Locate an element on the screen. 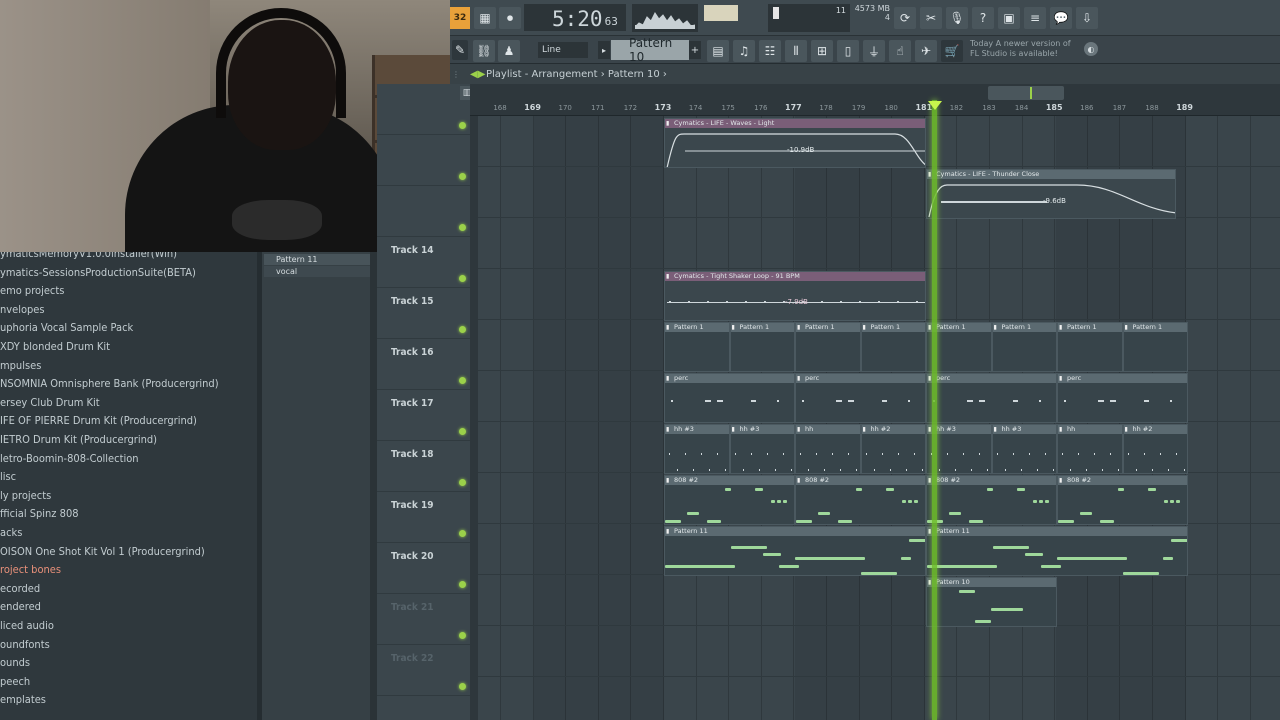 Image resolution: width=1280 pixels, height=720 pixels. browser-folder-item: peech is located at coordinates (15, 682).